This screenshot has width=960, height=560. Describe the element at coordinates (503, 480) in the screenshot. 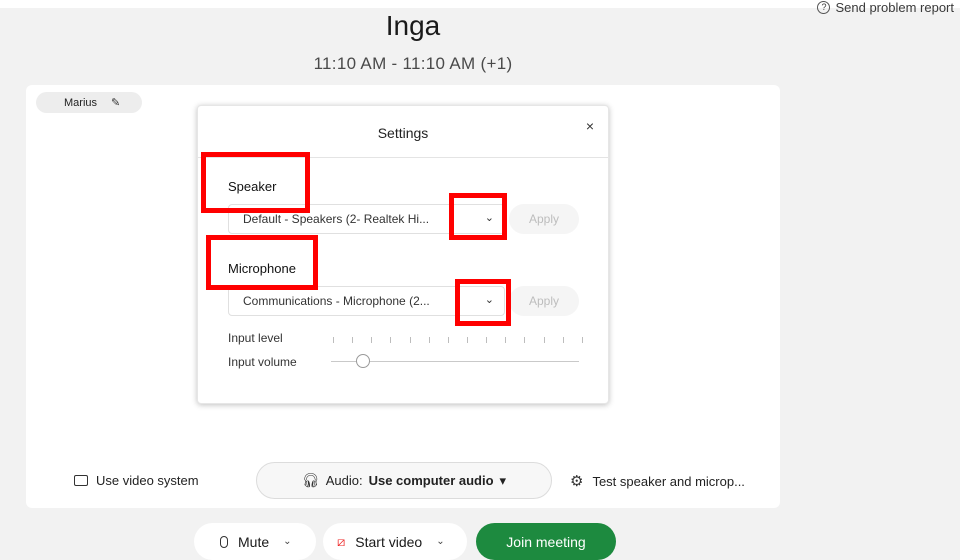

I see `caret-down-icon: ▾` at that location.